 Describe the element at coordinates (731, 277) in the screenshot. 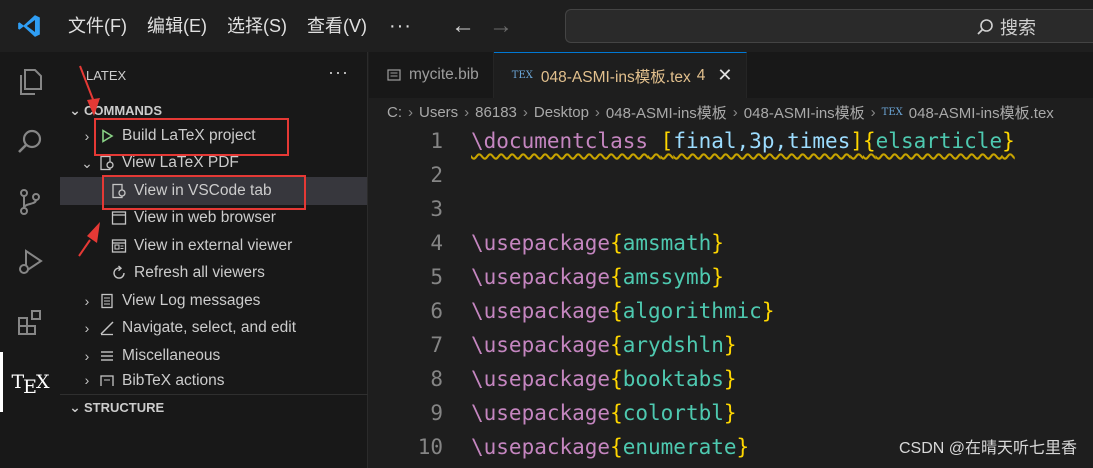

I see `code-line: 5 \usepackage{amssymb}` at that location.